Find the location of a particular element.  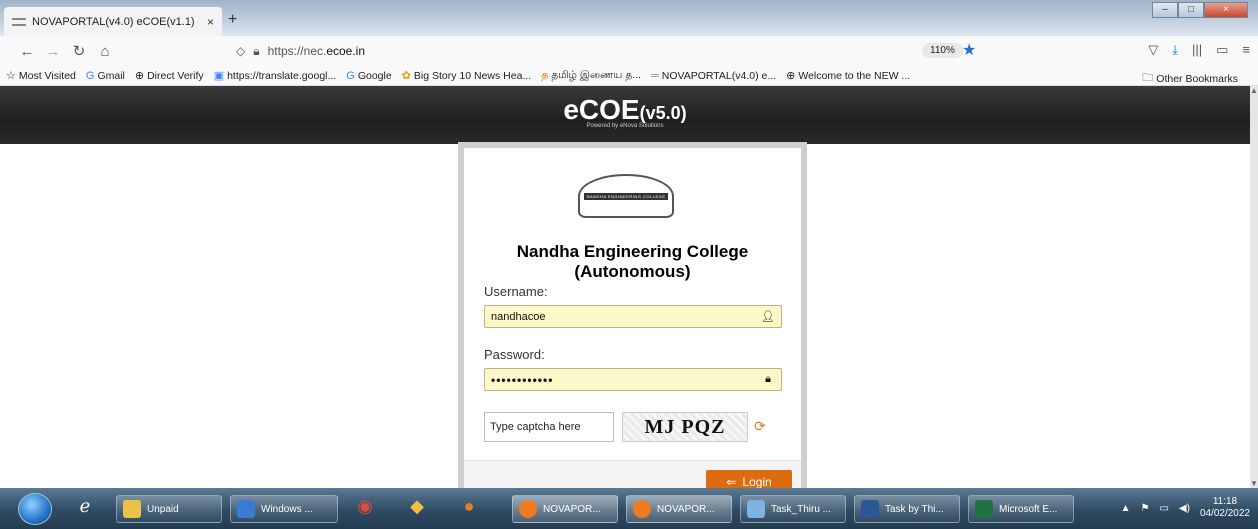

reload-icon: ↻ is located at coordinates (79, 51).